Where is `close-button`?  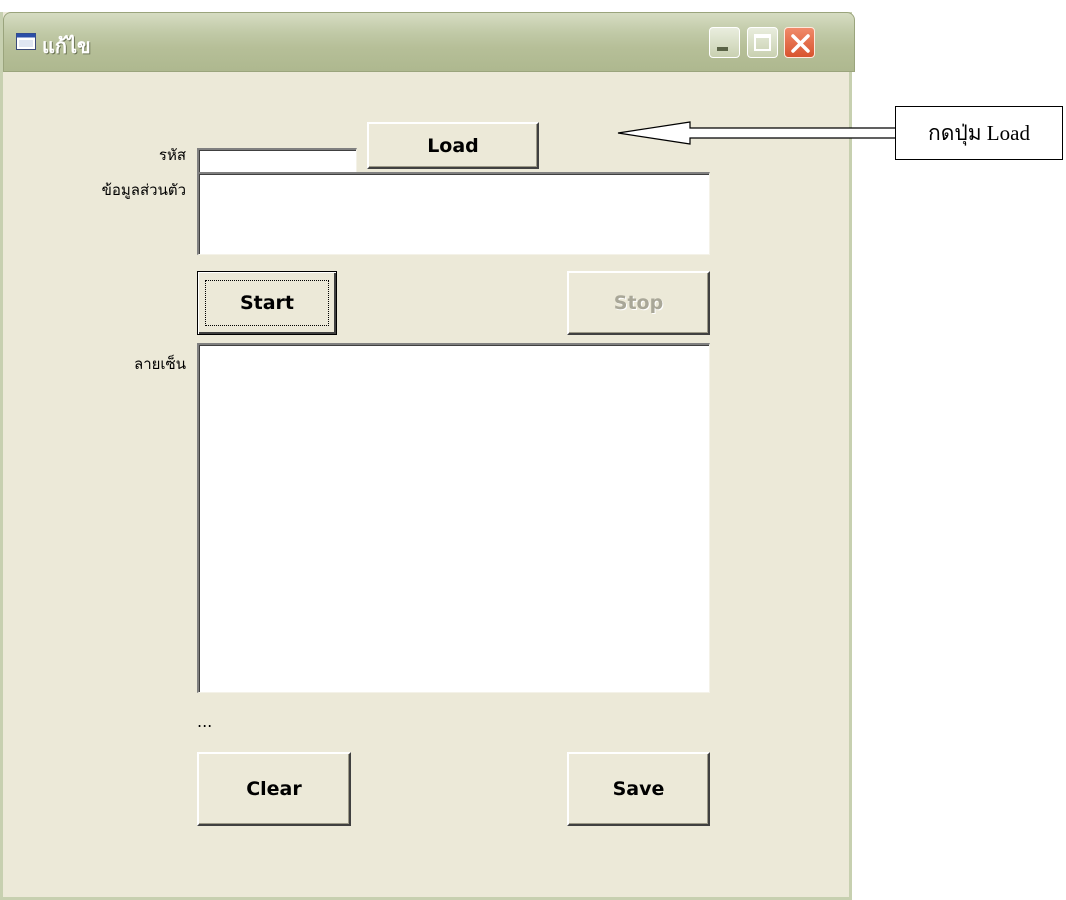
close-button is located at coordinates (799, 42).